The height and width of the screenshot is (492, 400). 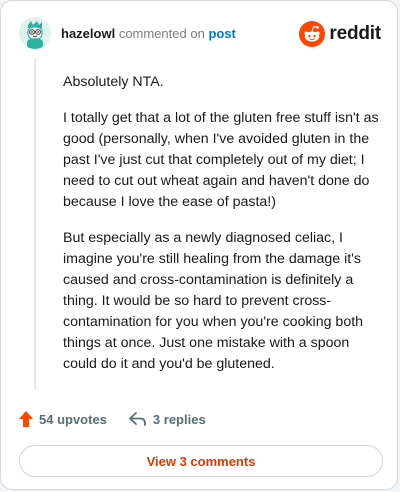 I want to click on reddit-brand: reddit, so click(x=340, y=34).